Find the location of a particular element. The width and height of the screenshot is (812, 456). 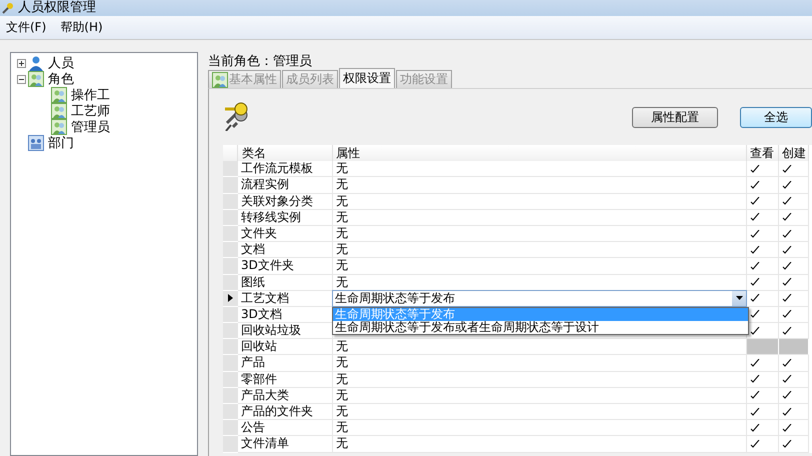

table-cell: 产品 is located at coordinates (285, 363).